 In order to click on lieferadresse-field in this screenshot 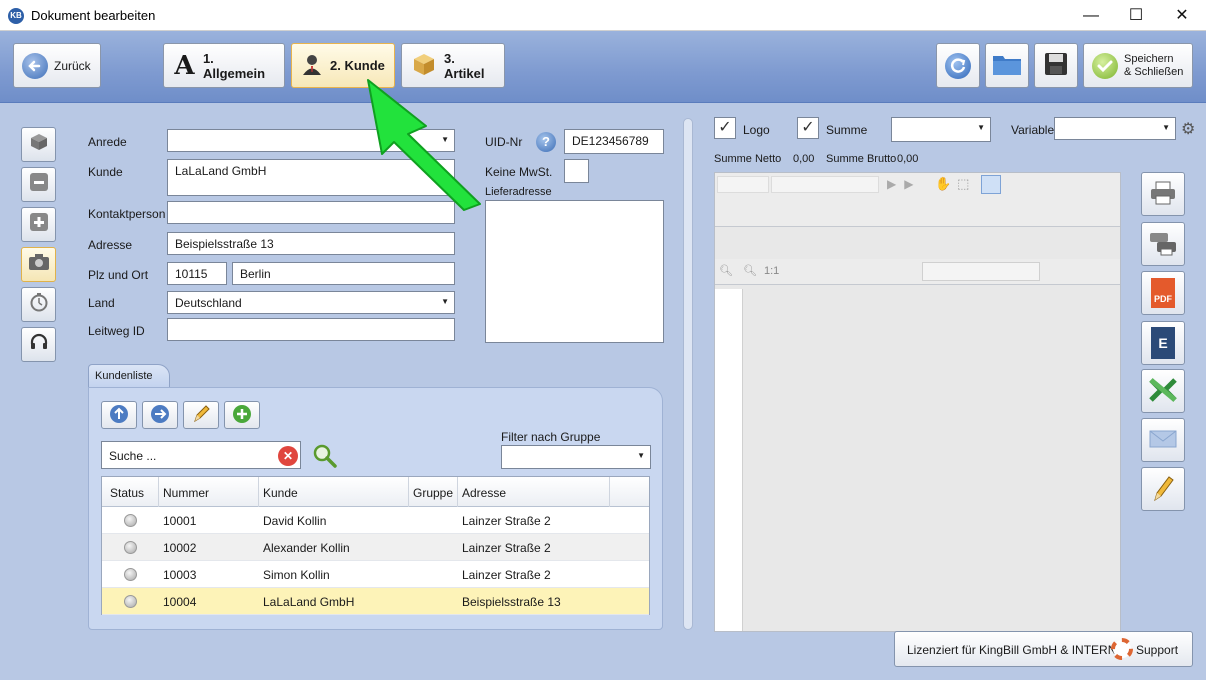, I will do `click(574, 271)`.